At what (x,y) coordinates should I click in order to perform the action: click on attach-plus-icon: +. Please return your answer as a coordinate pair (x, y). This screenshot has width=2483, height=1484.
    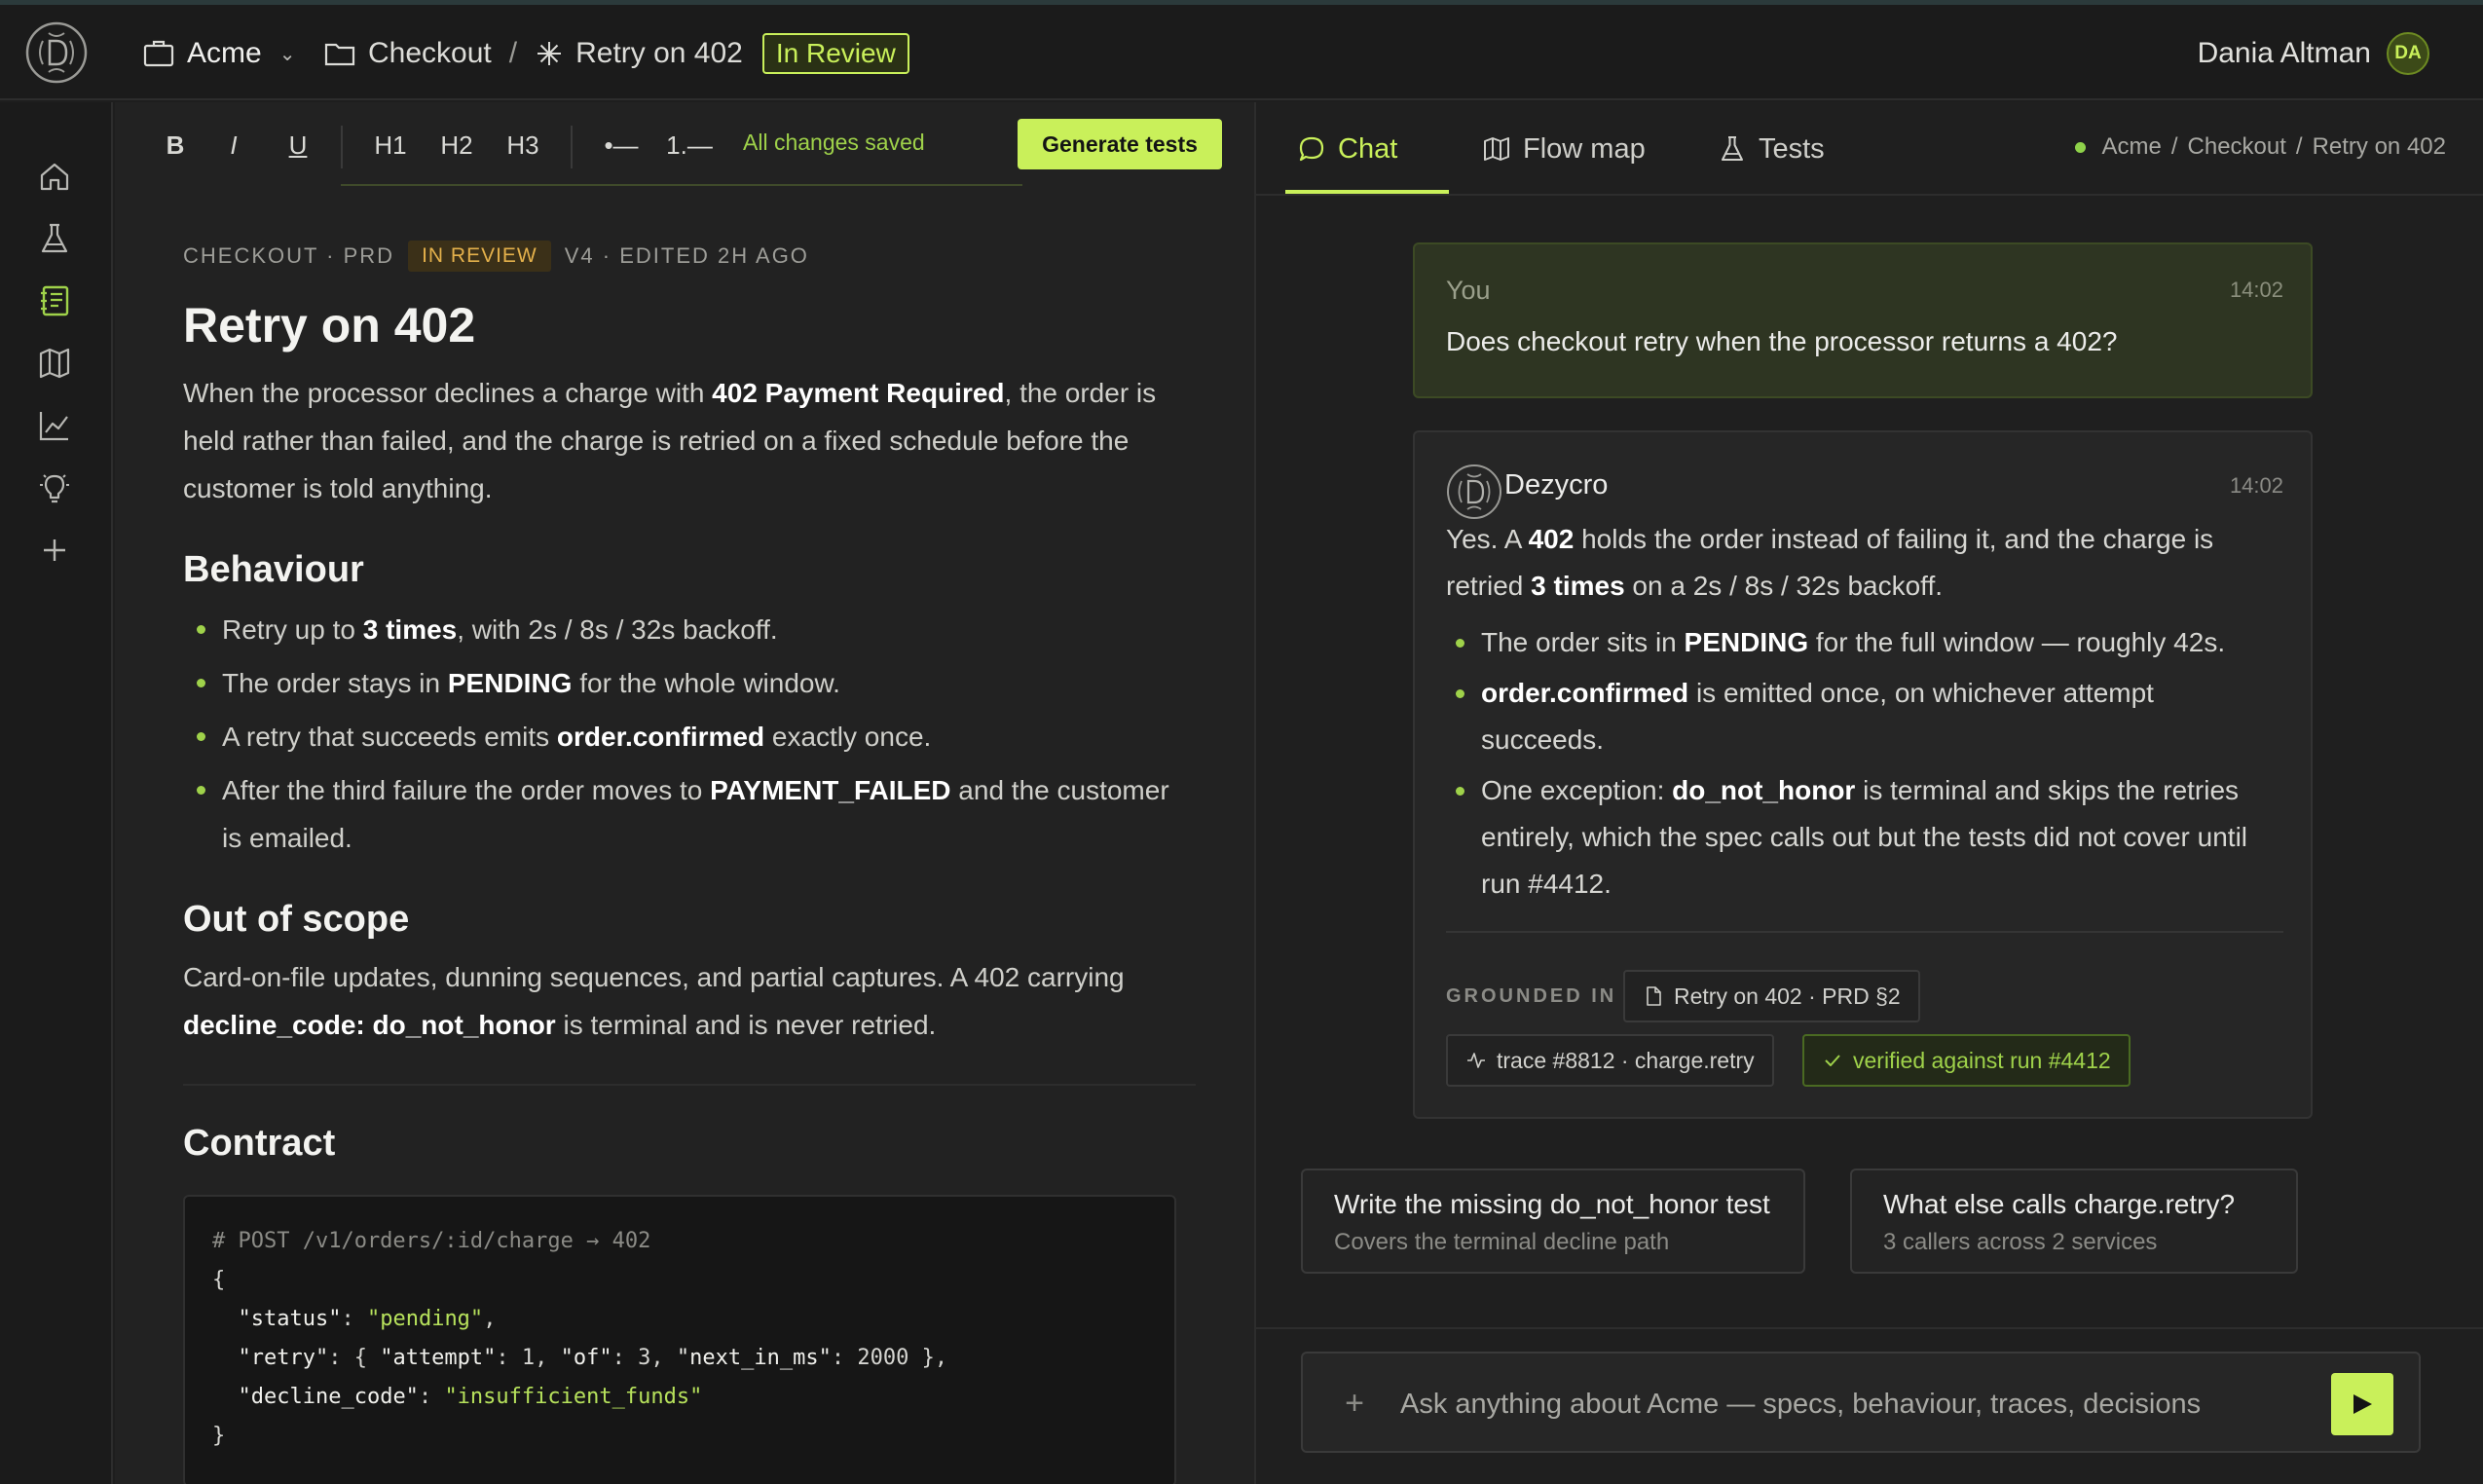
    Looking at the image, I should click on (1354, 1404).